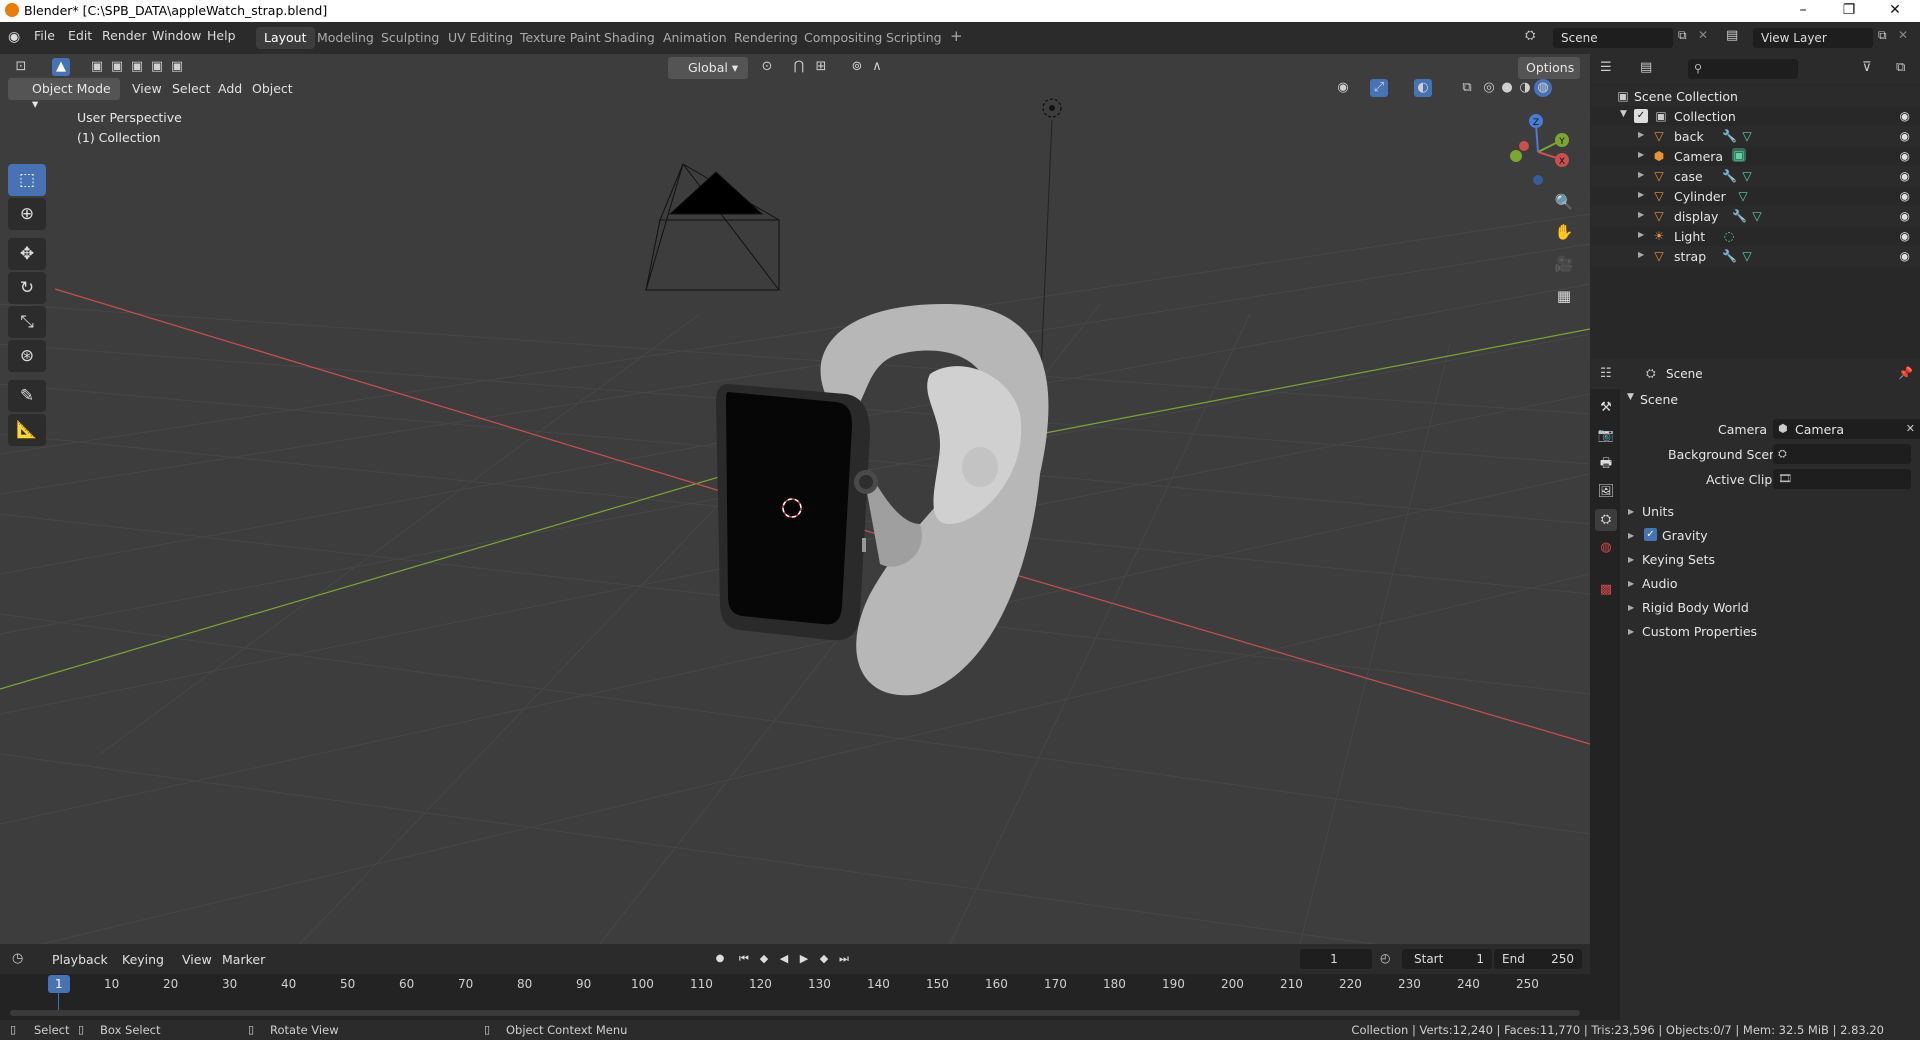 This screenshot has width=1920, height=1040. Describe the element at coordinates (560, 38) in the screenshot. I see `tab-texture-paint: Texture Paint` at that location.